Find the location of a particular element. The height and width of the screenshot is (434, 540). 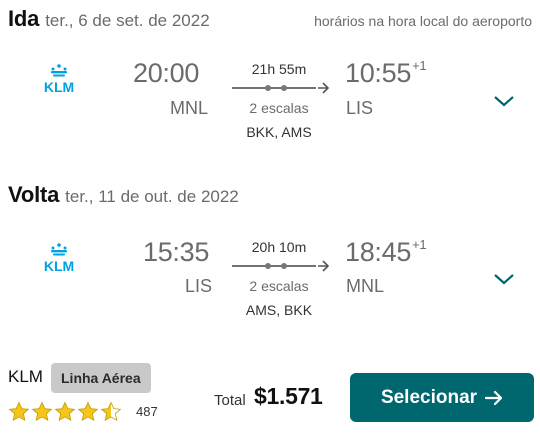

star-rating-icon is located at coordinates (65, 411).